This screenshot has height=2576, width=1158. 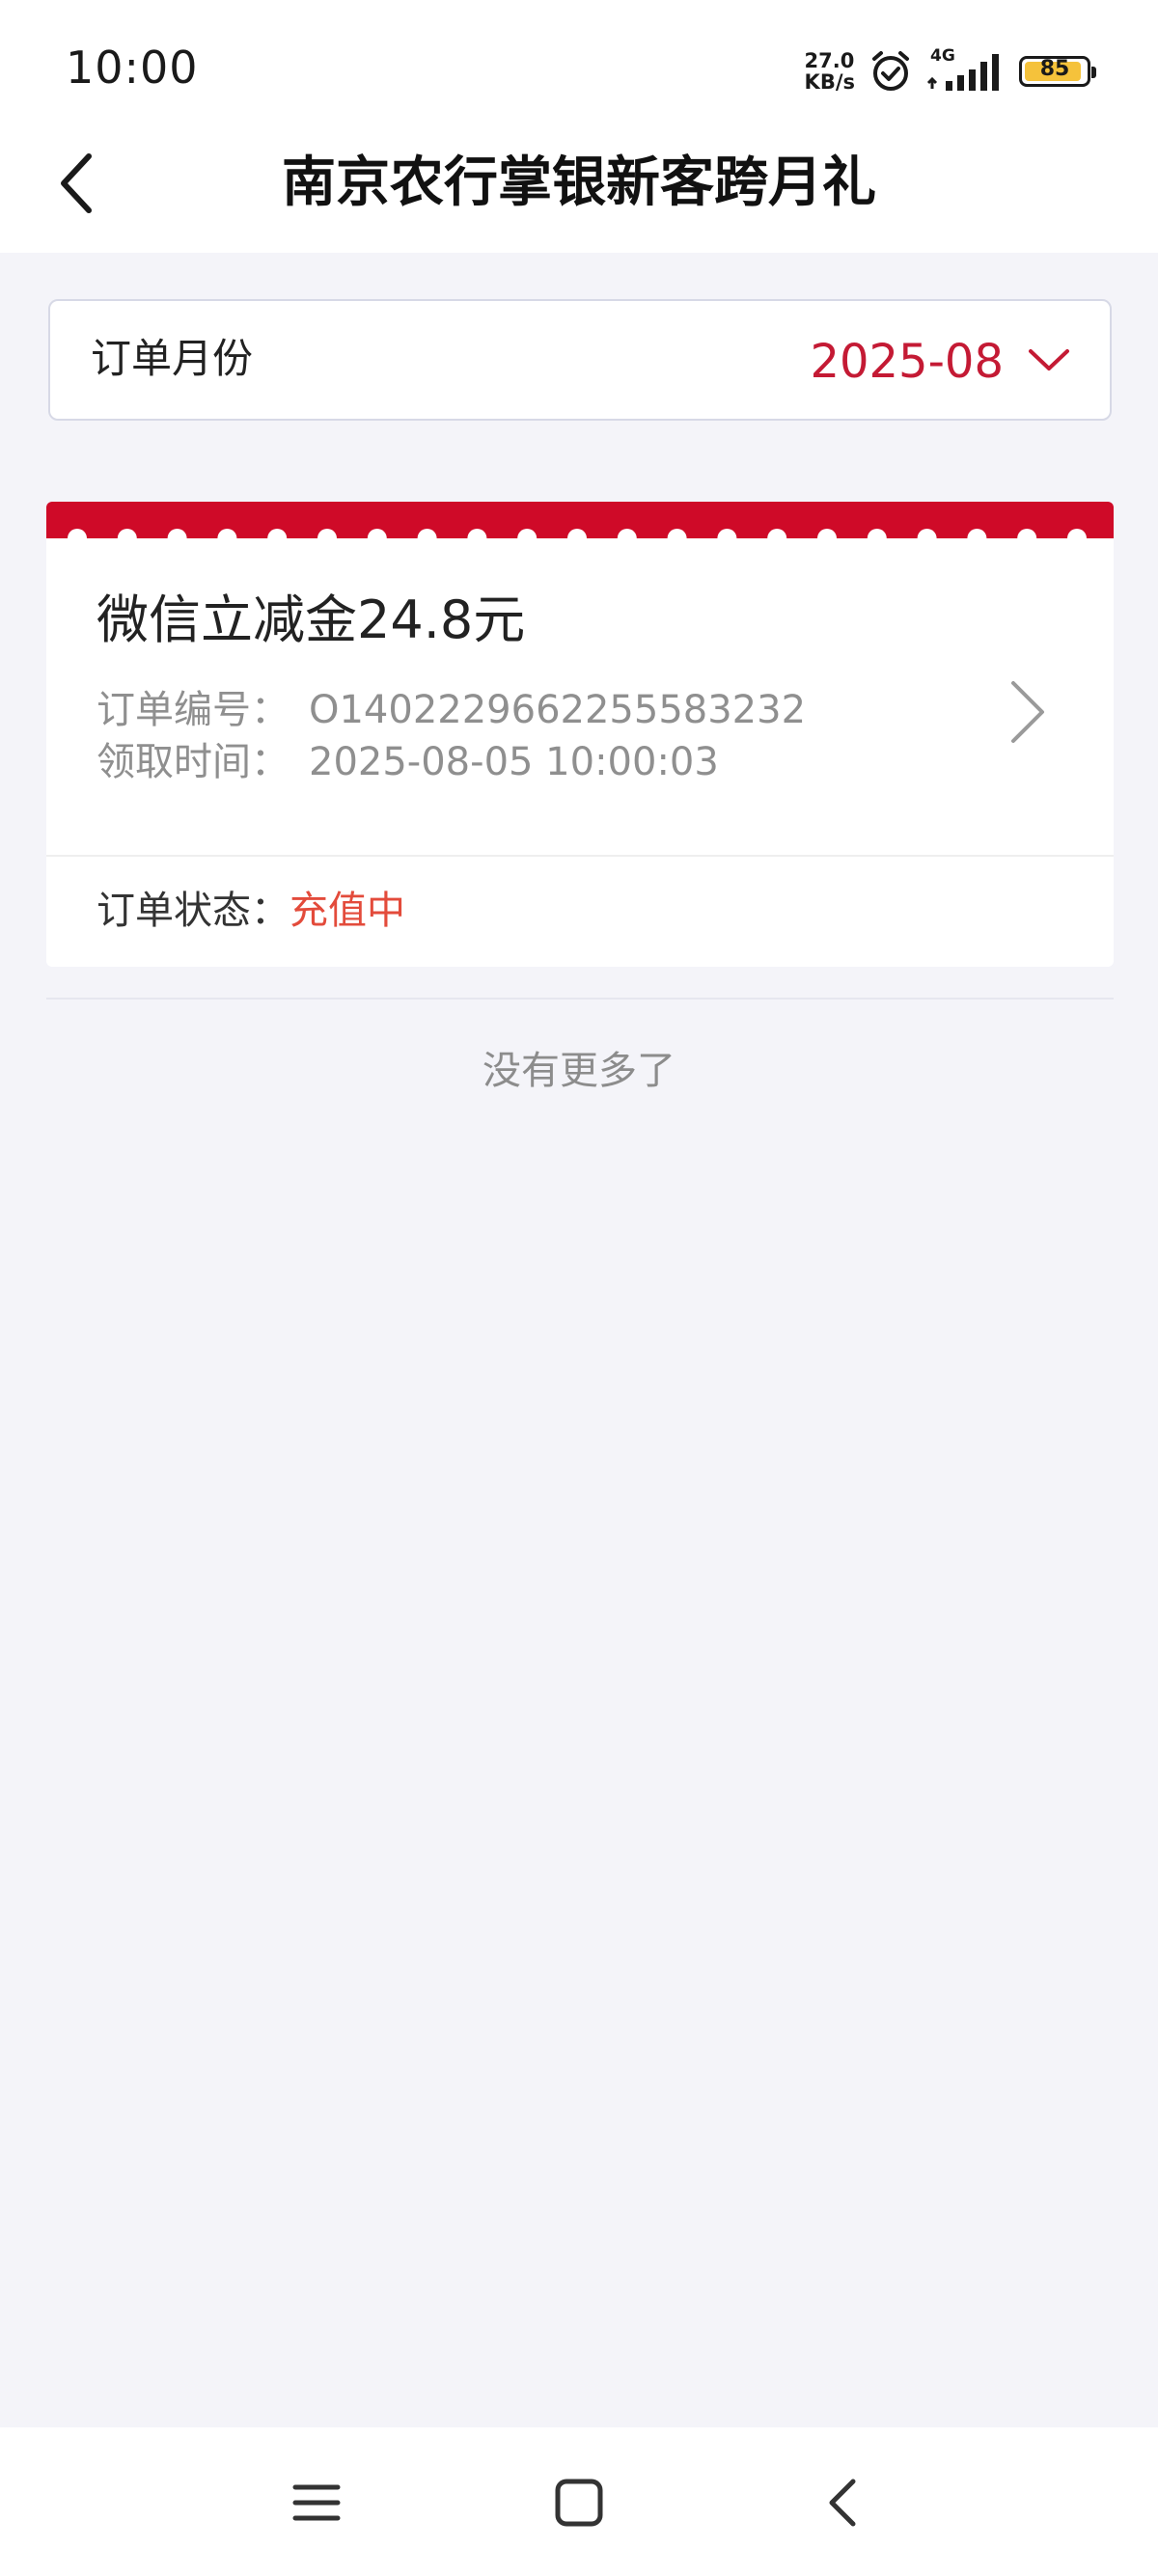 I want to click on order-id-row: 订单编号： O1402229662255583232, so click(x=451, y=710).